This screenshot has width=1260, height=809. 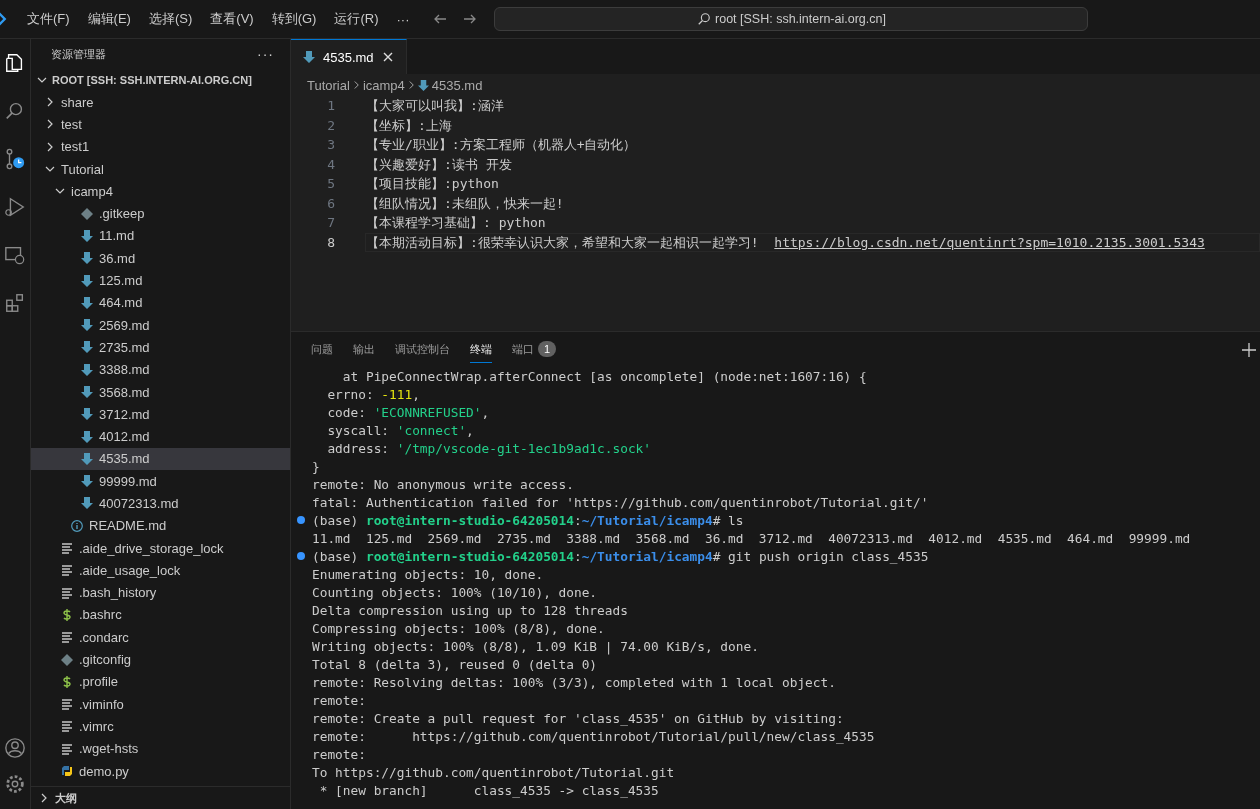 What do you see at coordinates (528, 520) in the screenshot?
I see `terminal-line: (base) root@intern-studio-64205014:~/Tutorial/icamp4# ls` at bounding box center [528, 520].